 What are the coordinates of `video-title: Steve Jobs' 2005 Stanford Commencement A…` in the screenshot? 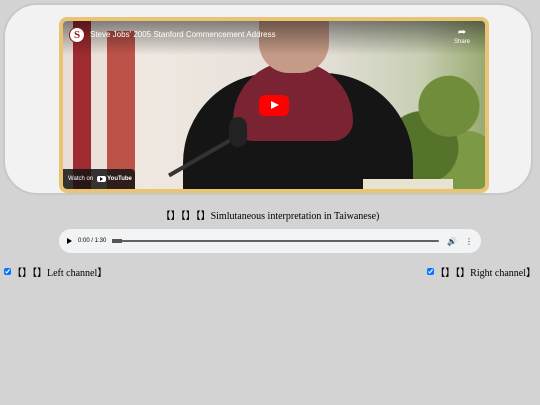 It's located at (183, 34).